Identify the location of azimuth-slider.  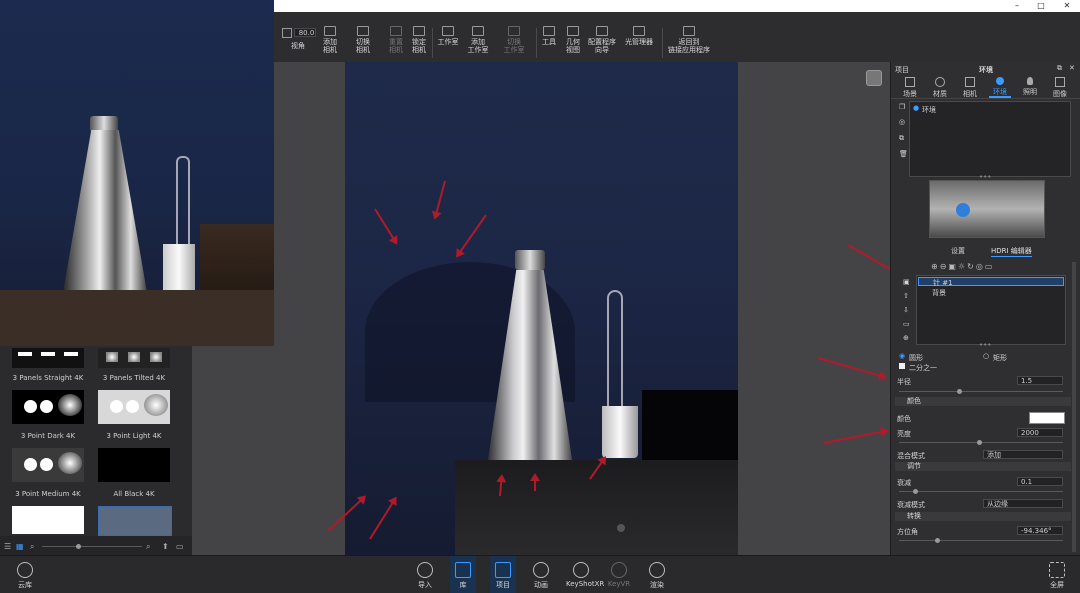
(981, 540).